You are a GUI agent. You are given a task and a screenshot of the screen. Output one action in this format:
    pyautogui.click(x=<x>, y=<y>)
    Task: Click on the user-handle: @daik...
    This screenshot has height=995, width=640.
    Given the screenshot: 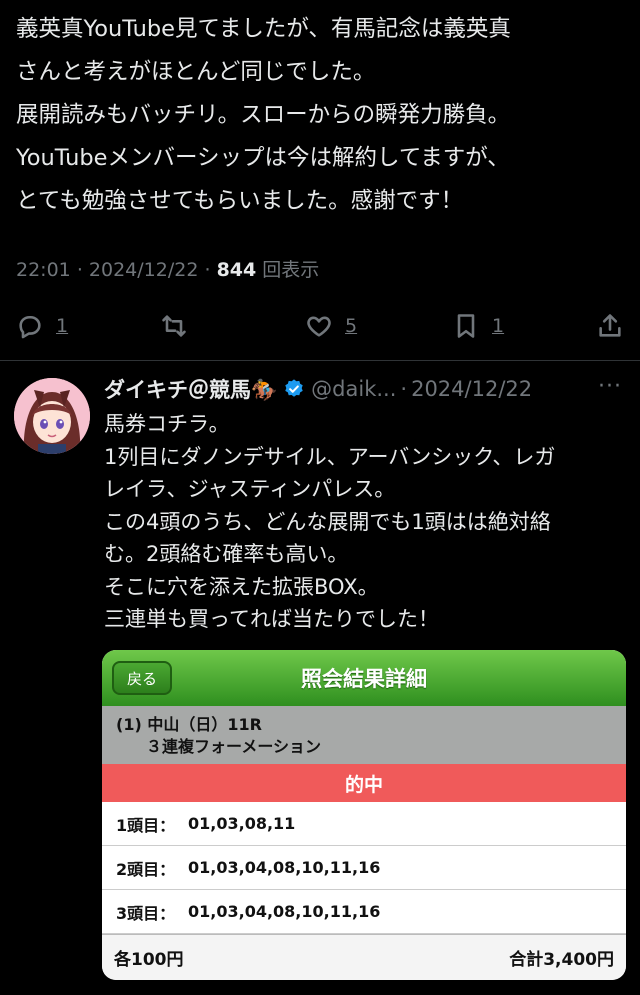 What is the action you would take?
    pyautogui.click(x=353, y=389)
    